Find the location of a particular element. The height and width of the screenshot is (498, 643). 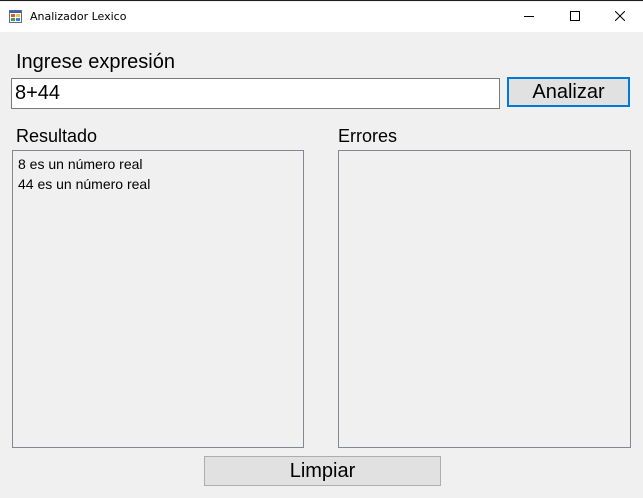

close-icon is located at coordinates (620, 17).